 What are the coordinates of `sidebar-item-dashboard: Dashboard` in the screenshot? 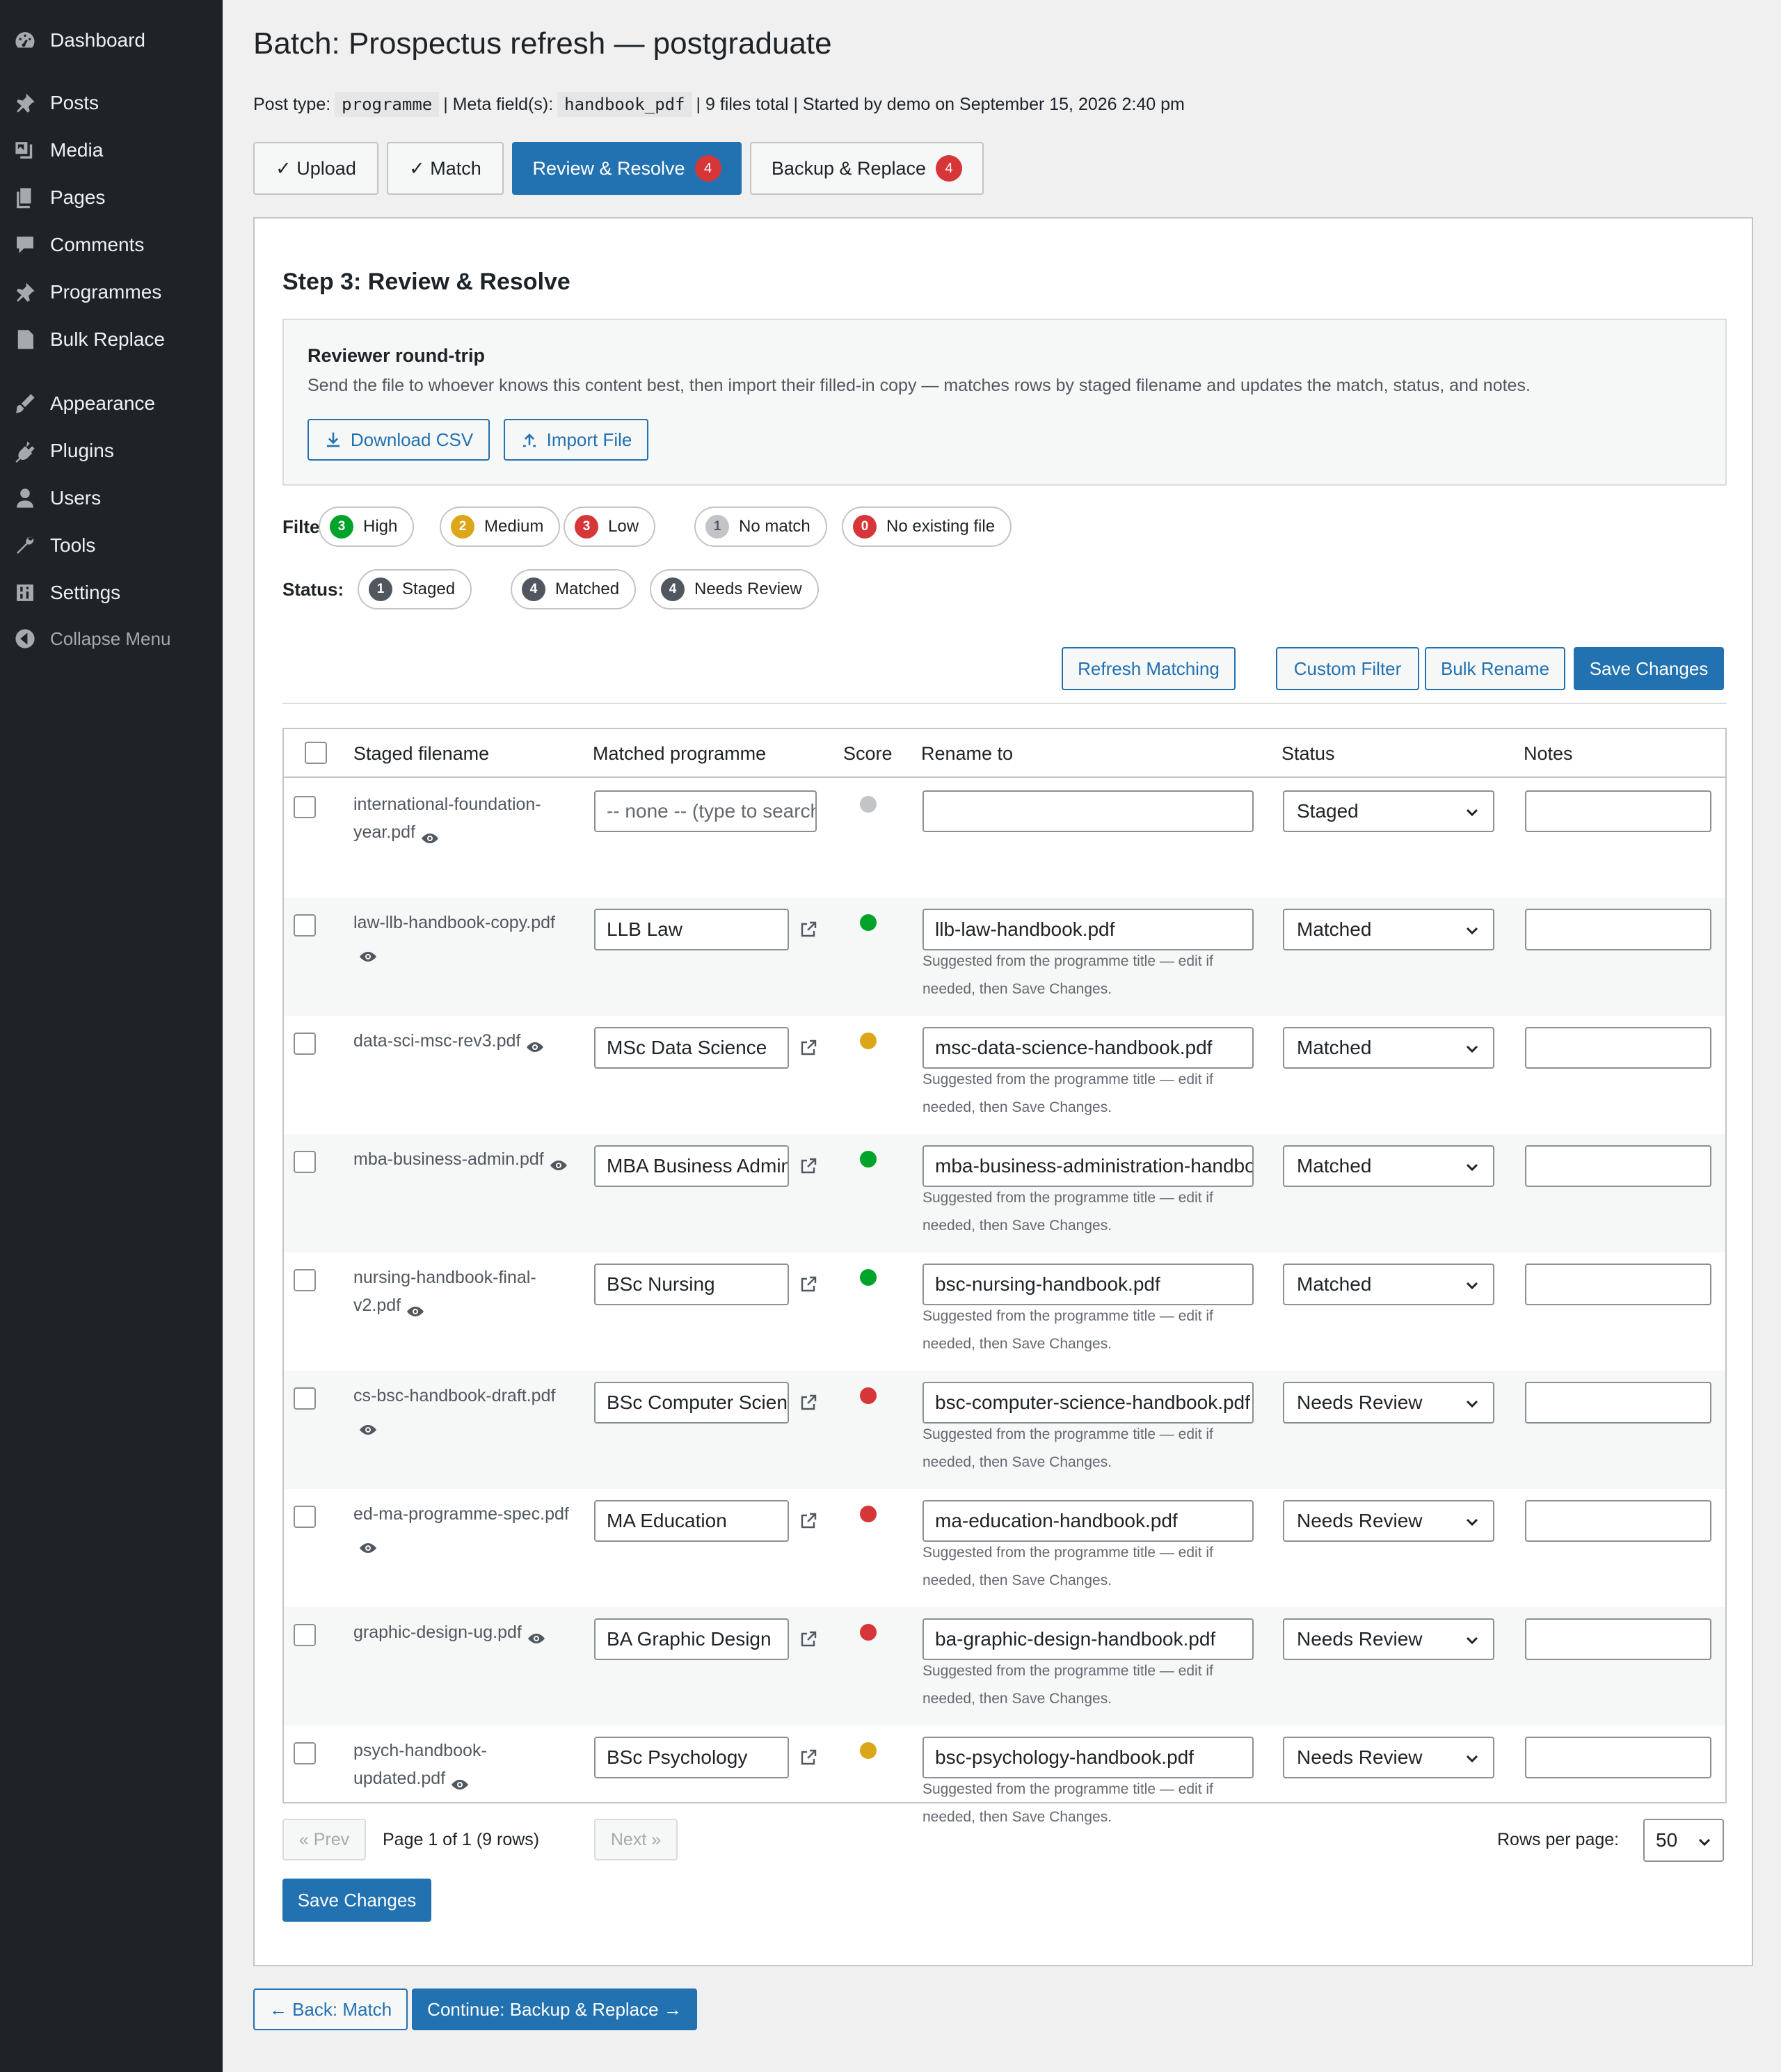 It's located at (111, 40).